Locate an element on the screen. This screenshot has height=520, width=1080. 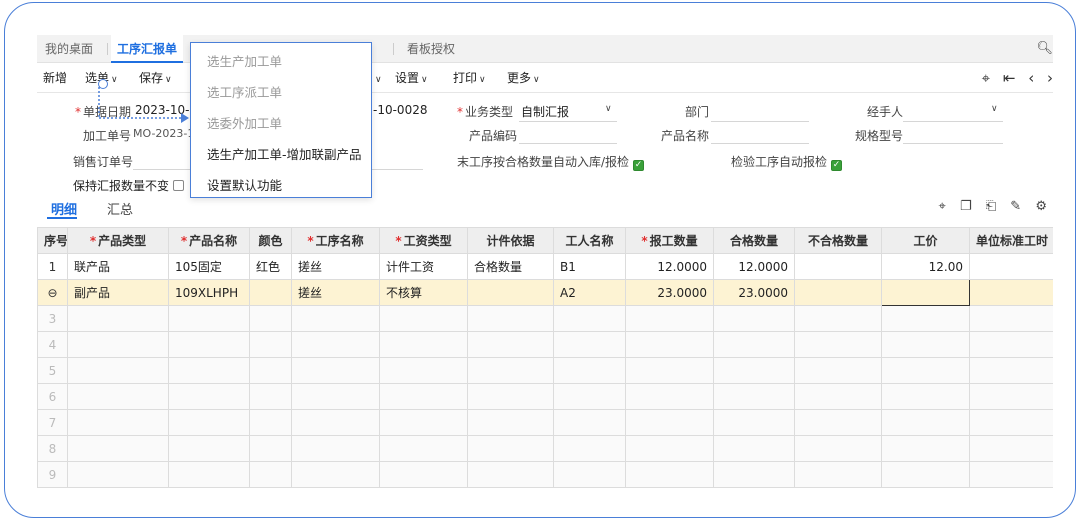
menu-item-select-production-order: 选生产加工单 is located at coordinates (244, 61).